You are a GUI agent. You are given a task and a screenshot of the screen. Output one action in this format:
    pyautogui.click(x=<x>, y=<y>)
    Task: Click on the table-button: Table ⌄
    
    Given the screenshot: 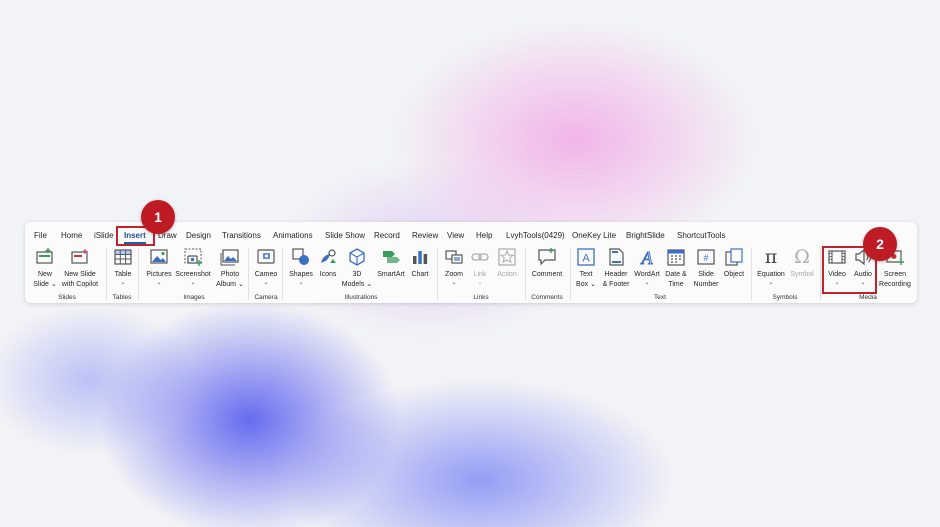 What is the action you would take?
    pyautogui.click(x=123, y=266)
    